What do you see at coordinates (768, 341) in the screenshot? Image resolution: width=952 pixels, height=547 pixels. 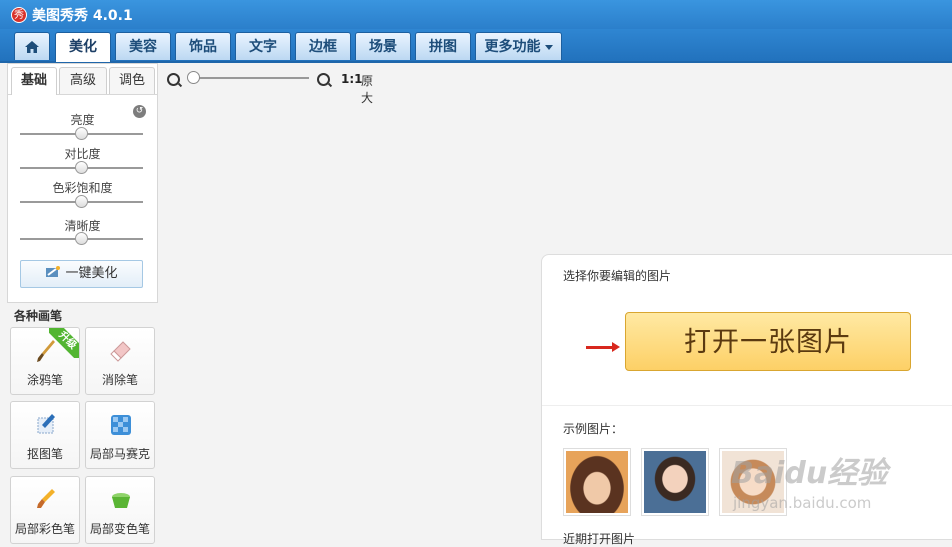 I see `open-image-button: 打开一张图片` at bounding box center [768, 341].